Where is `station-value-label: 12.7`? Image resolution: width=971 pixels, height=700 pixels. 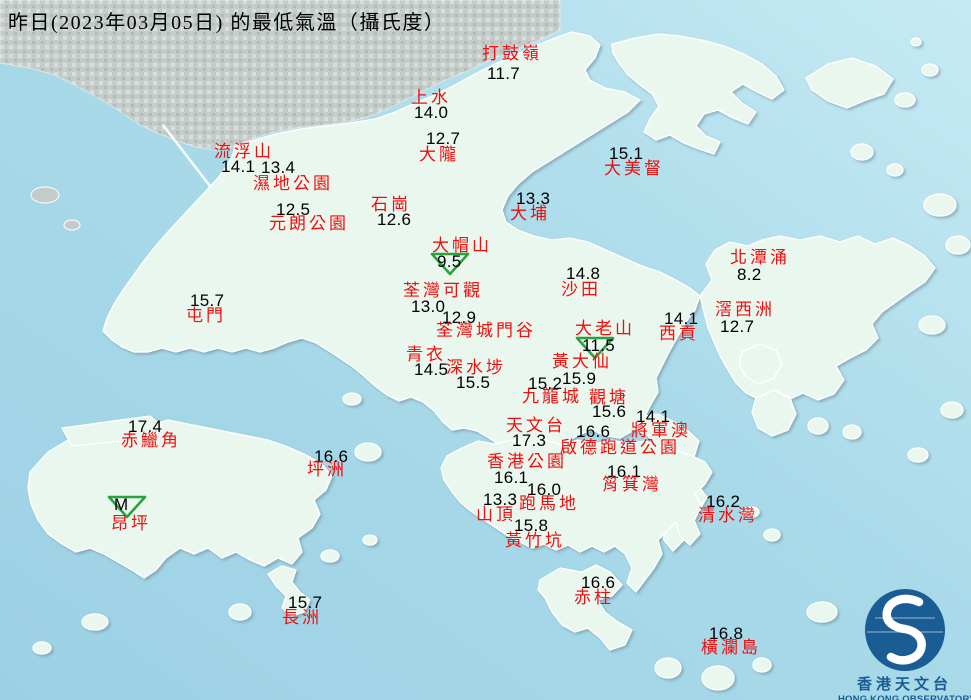
station-value-label: 12.7 is located at coordinates (737, 326).